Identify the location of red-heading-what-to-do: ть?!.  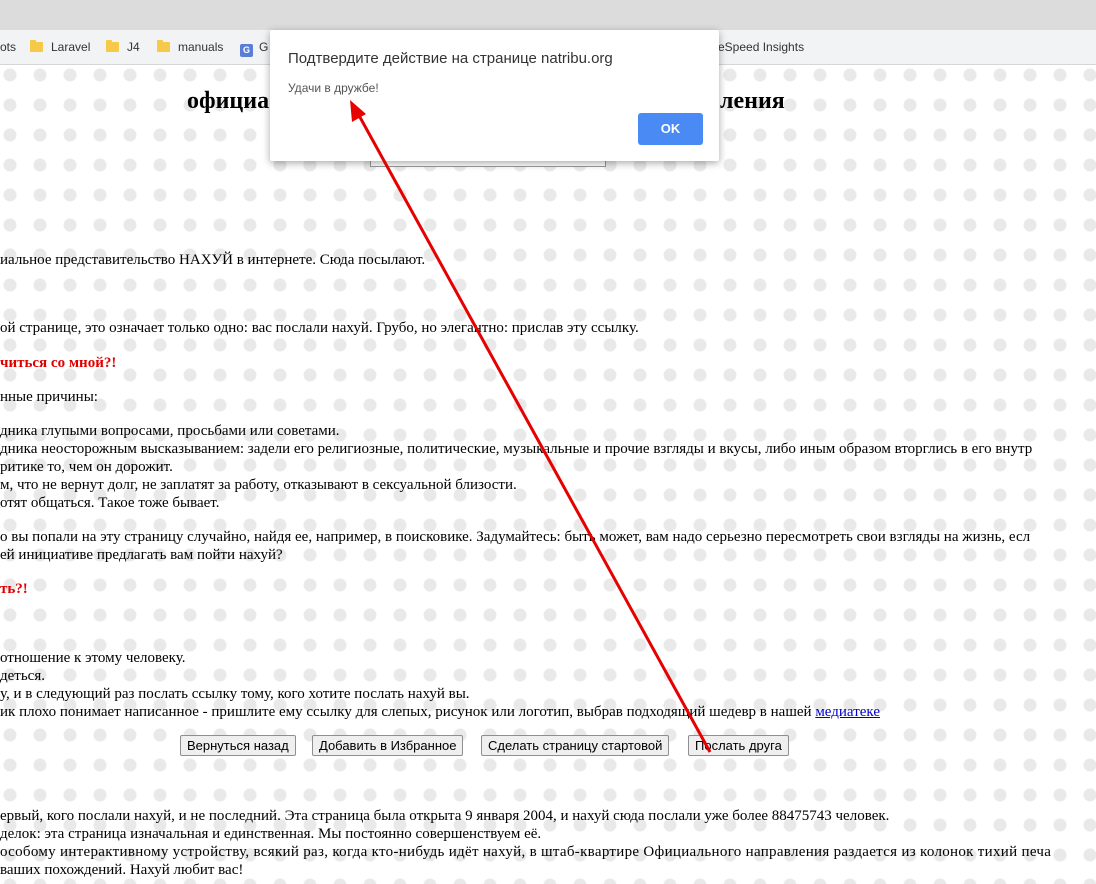
(14, 589).